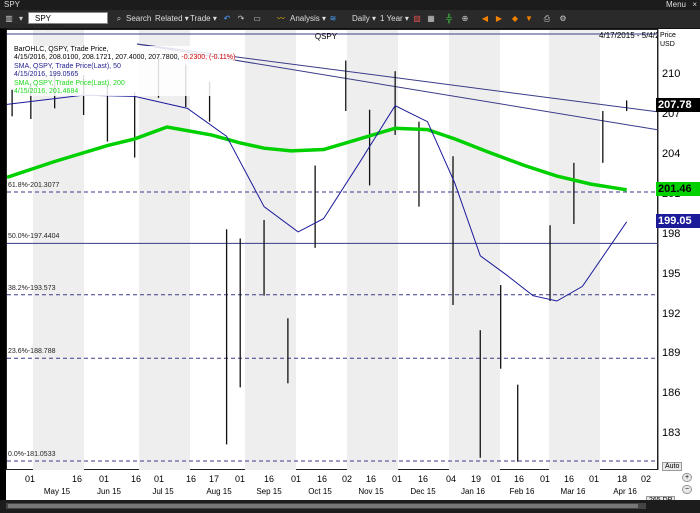 The height and width of the screenshot is (513, 700). What do you see at coordinates (676, 5) in the screenshot?
I see `menu-button: Menu` at bounding box center [676, 5].